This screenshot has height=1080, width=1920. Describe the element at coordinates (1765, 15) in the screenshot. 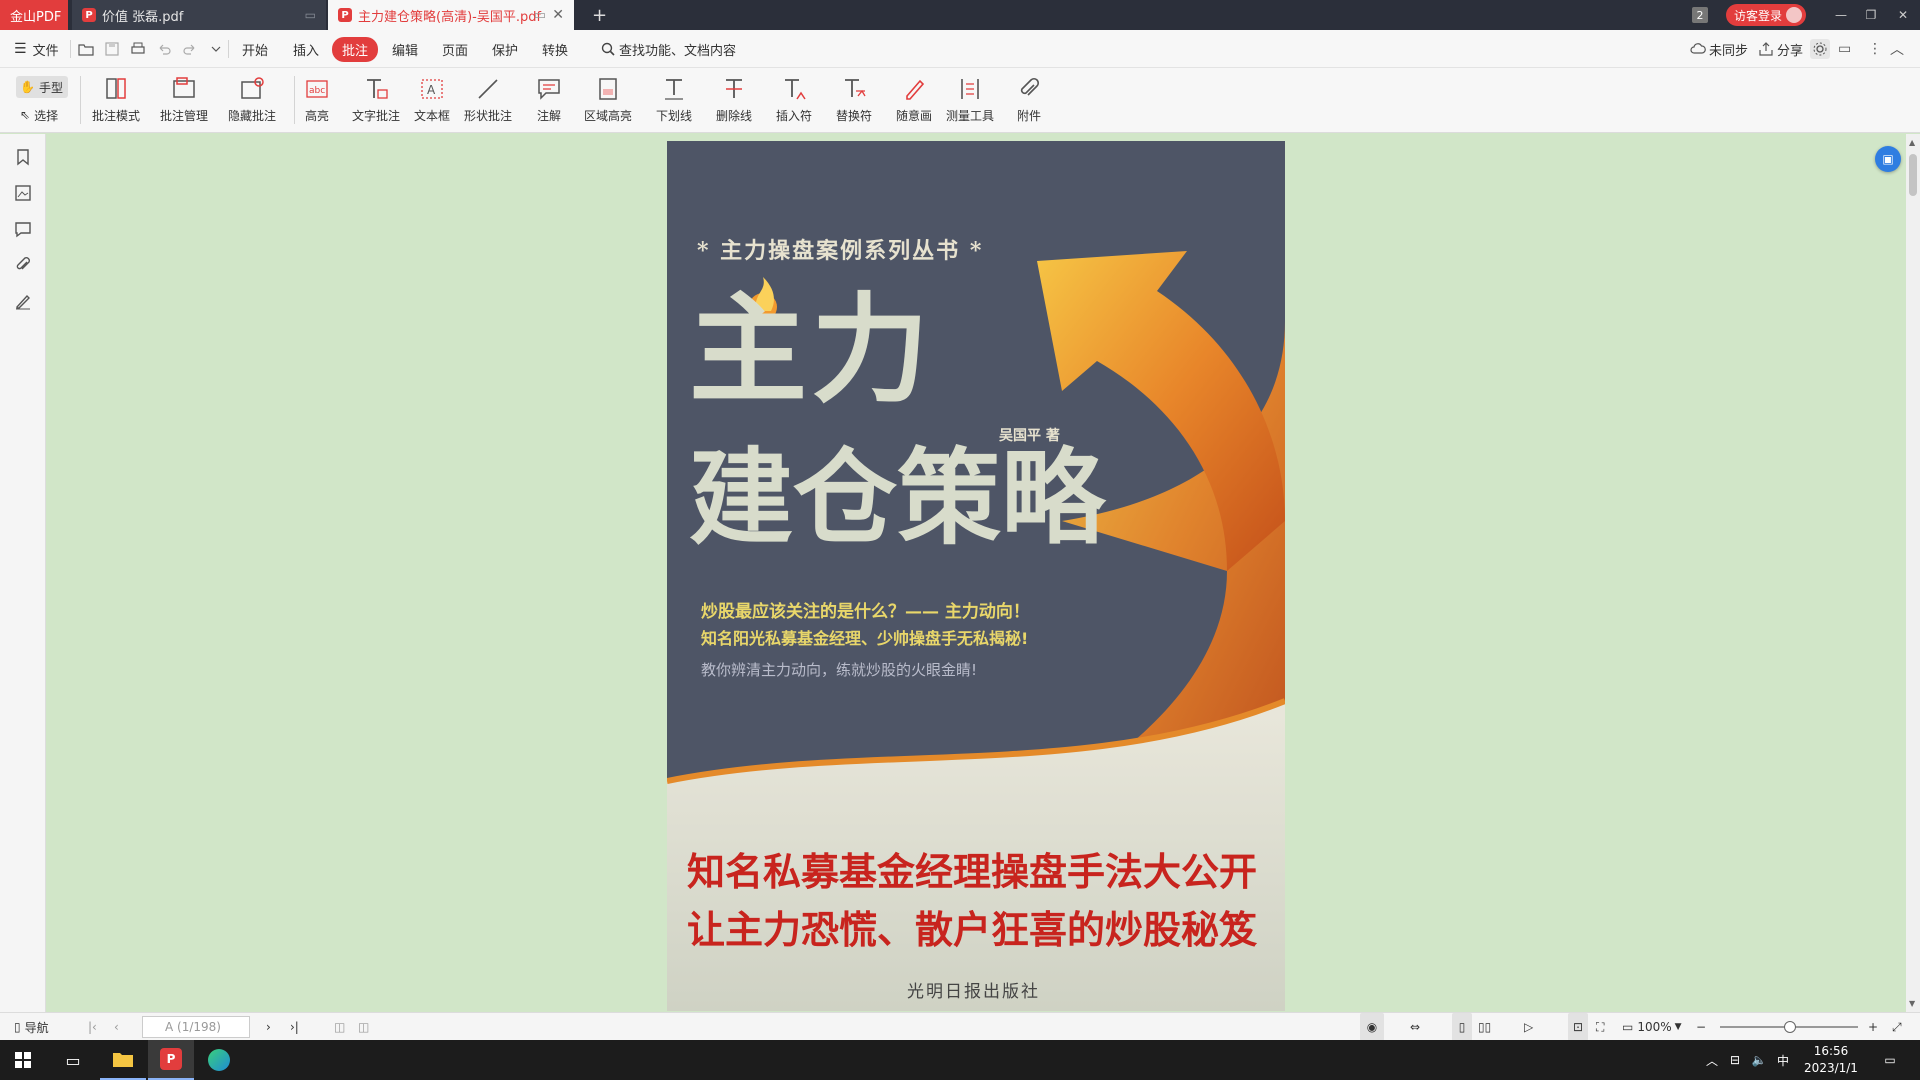

I see `login-button: 访客登录` at that location.